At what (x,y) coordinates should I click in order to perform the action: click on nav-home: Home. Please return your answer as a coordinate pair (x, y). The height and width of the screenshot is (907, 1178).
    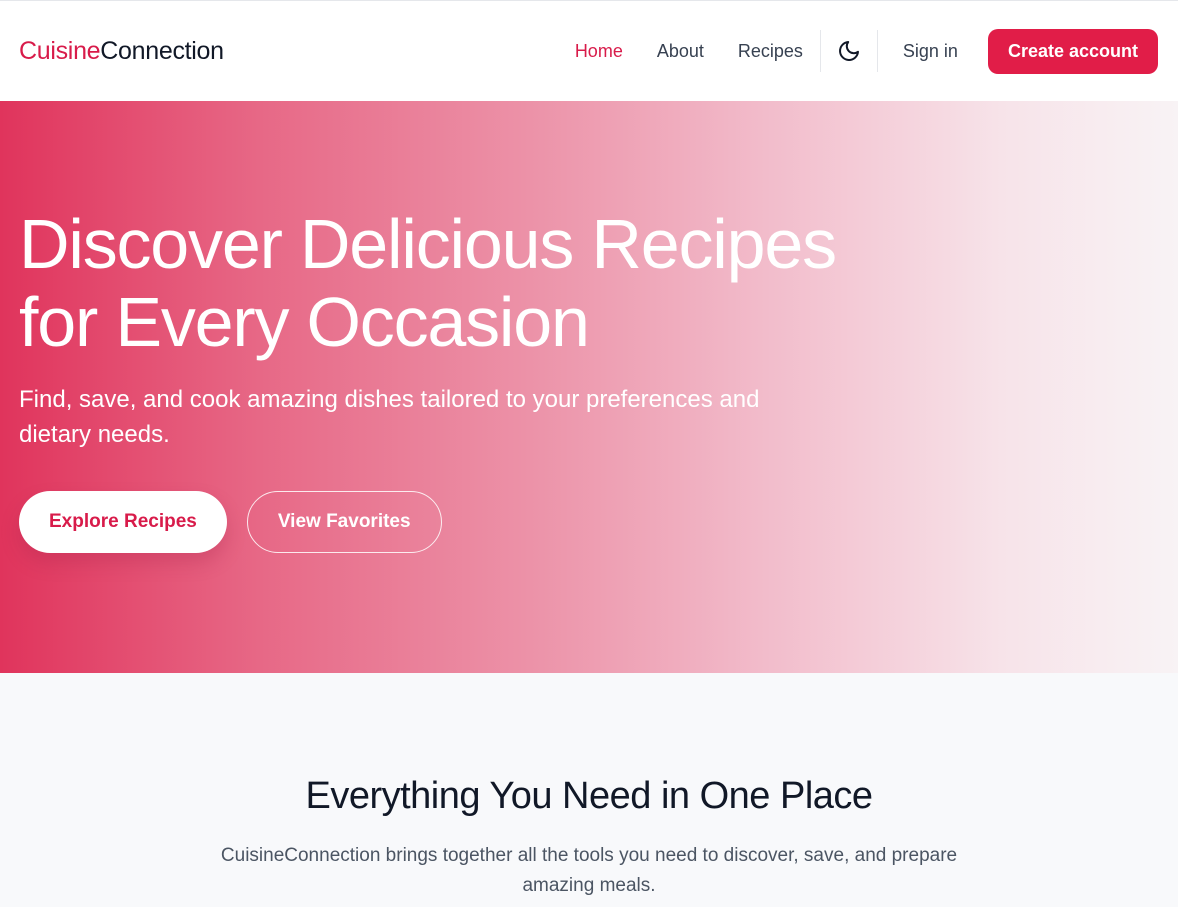
    Looking at the image, I should click on (599, 51).